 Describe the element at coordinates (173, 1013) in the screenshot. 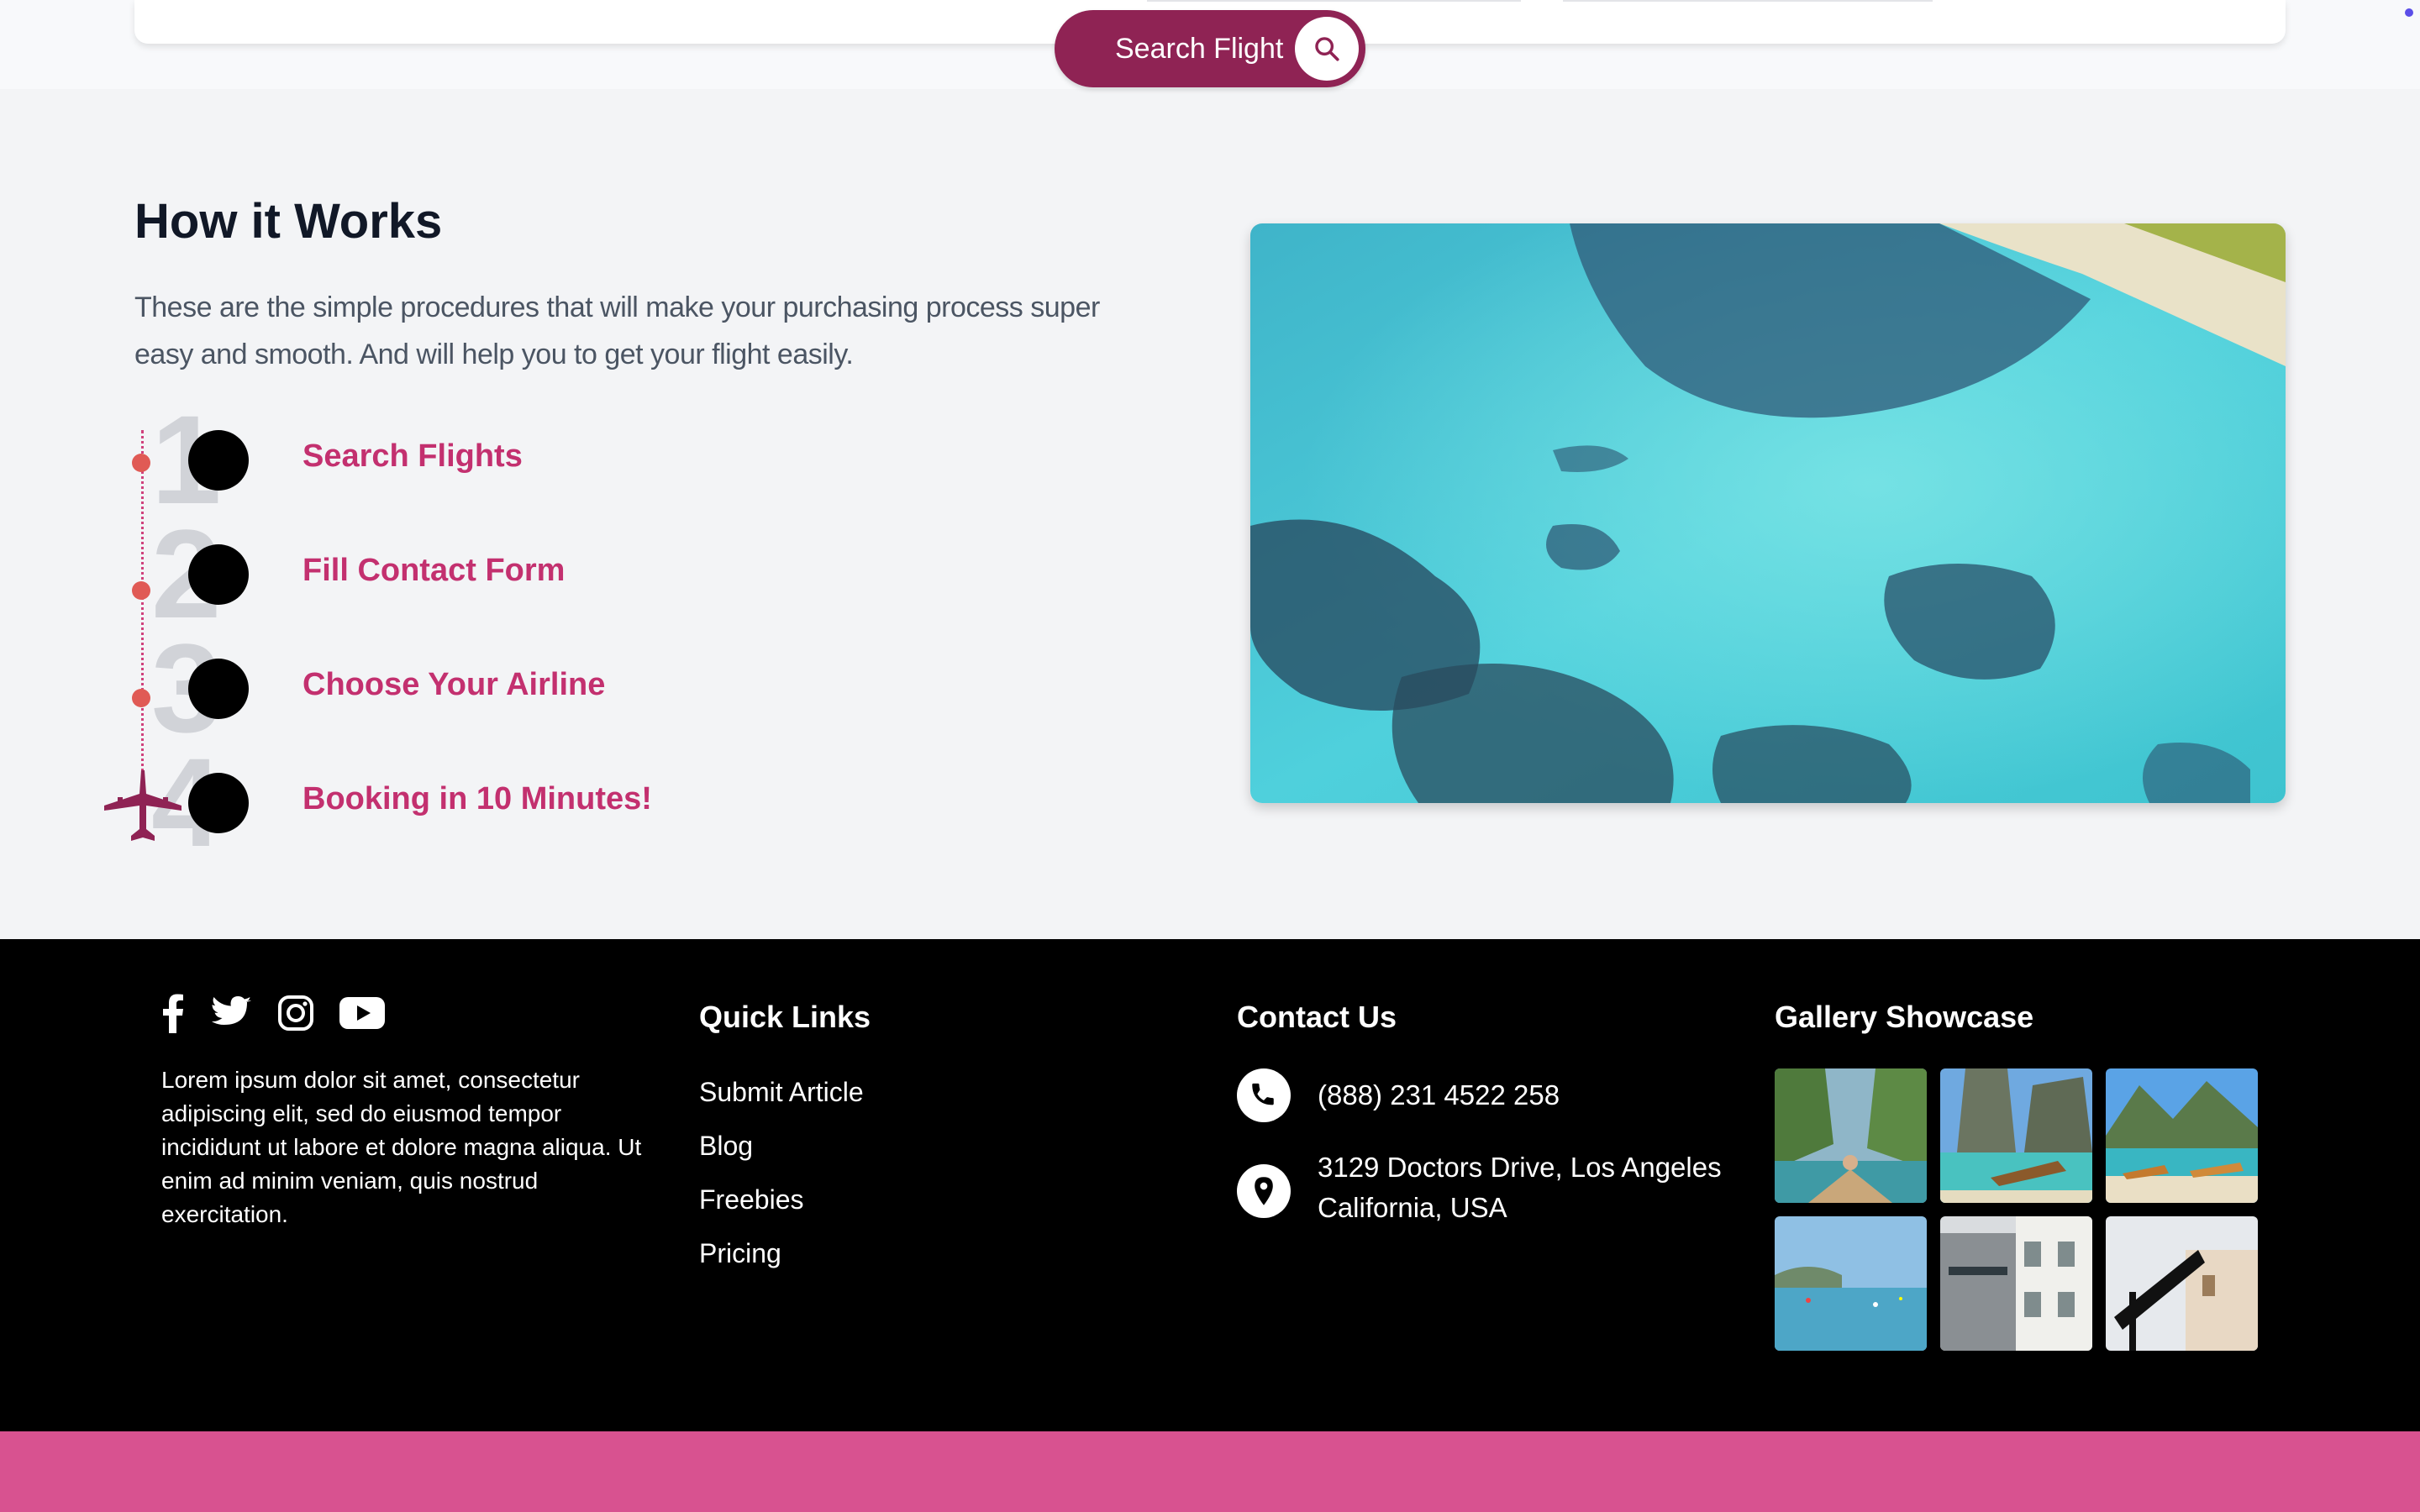

I see `facebook-icon` at that location.